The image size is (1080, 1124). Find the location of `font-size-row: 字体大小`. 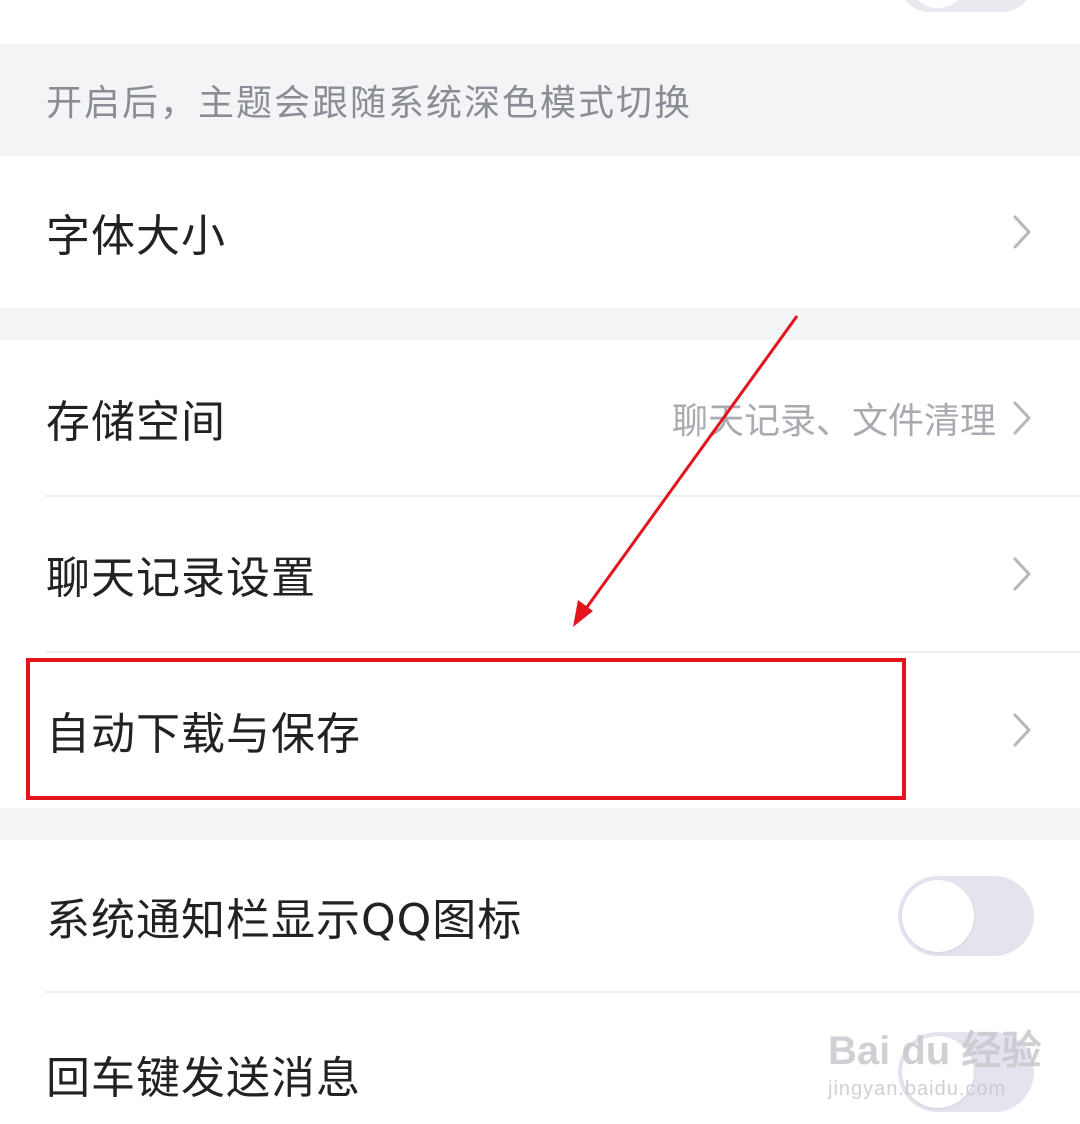

font-size-row: 字体大小 is located at coordinates (540, 232).